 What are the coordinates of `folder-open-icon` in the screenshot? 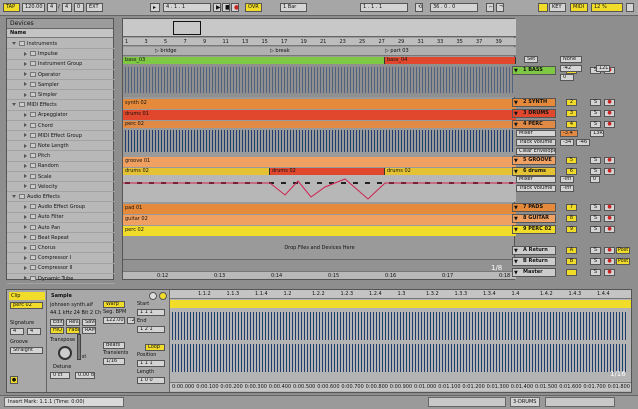 It's located at (14, 196).